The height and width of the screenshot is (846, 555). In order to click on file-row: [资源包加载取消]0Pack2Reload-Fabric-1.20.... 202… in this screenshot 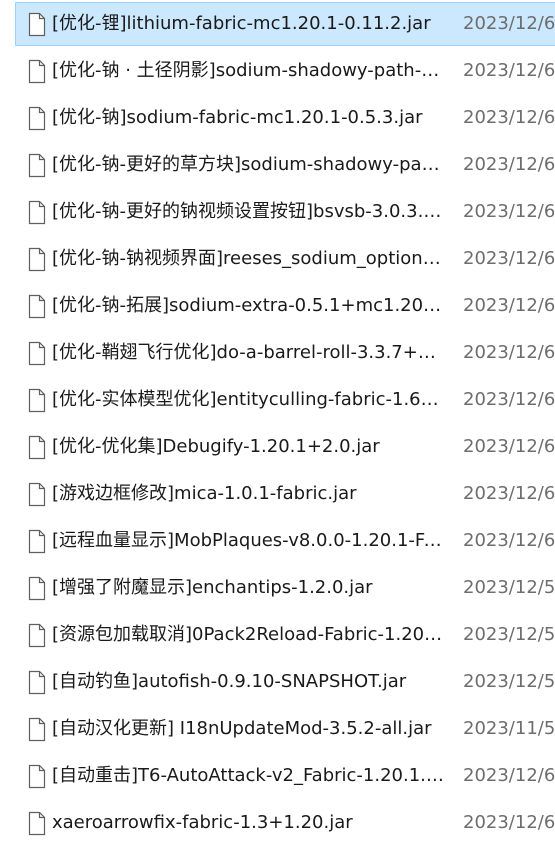, I will do `click(285, 635)`.